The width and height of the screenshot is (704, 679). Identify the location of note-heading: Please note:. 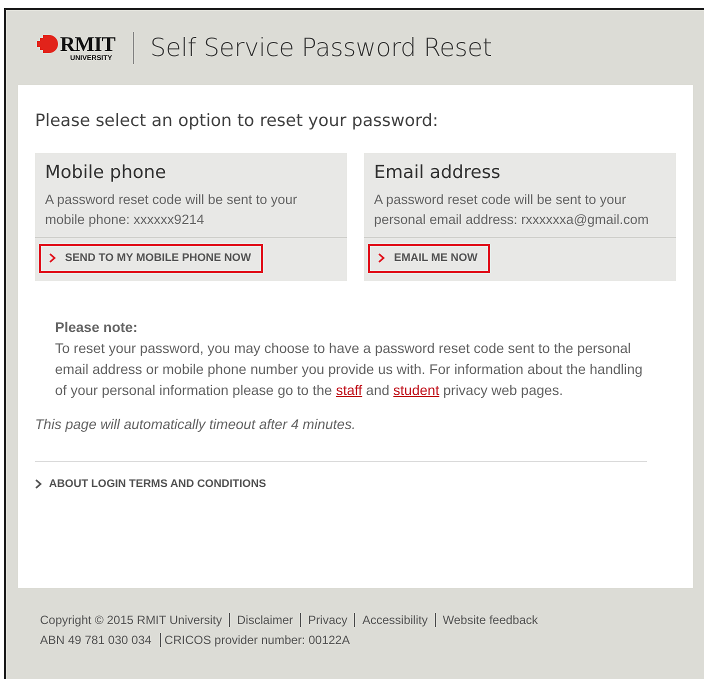
(96, 327).